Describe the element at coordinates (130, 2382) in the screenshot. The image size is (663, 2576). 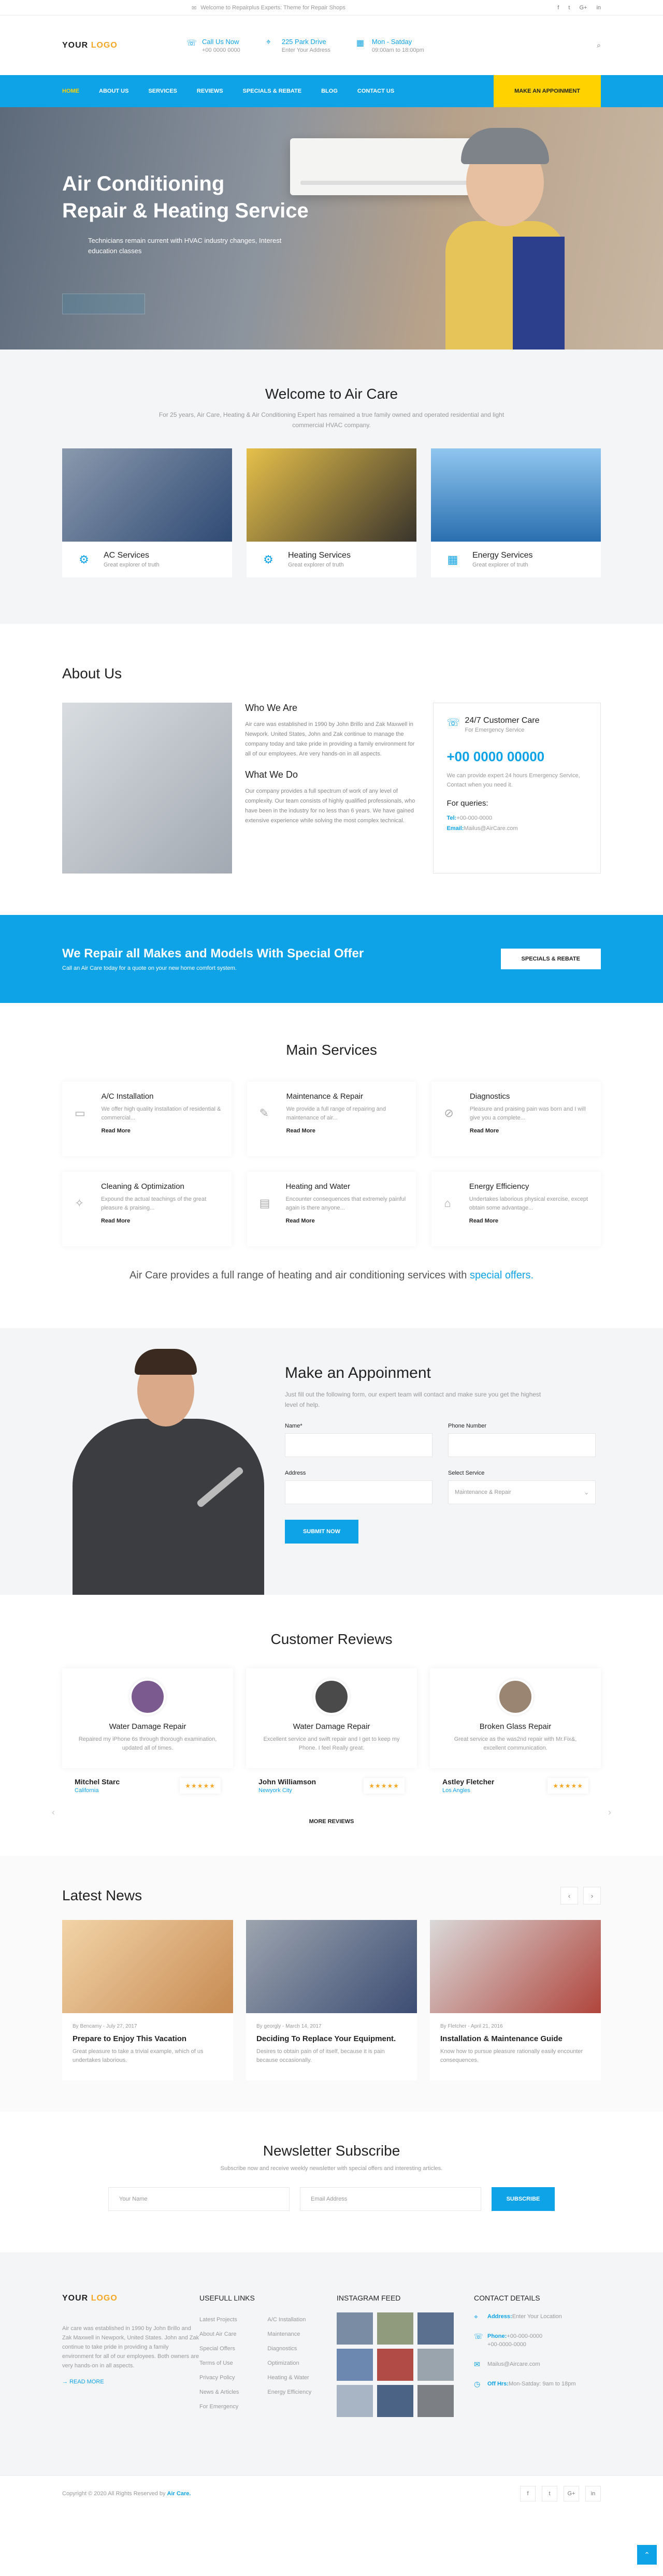
I see `footer-read-more-link: → READ MORE` at that location.